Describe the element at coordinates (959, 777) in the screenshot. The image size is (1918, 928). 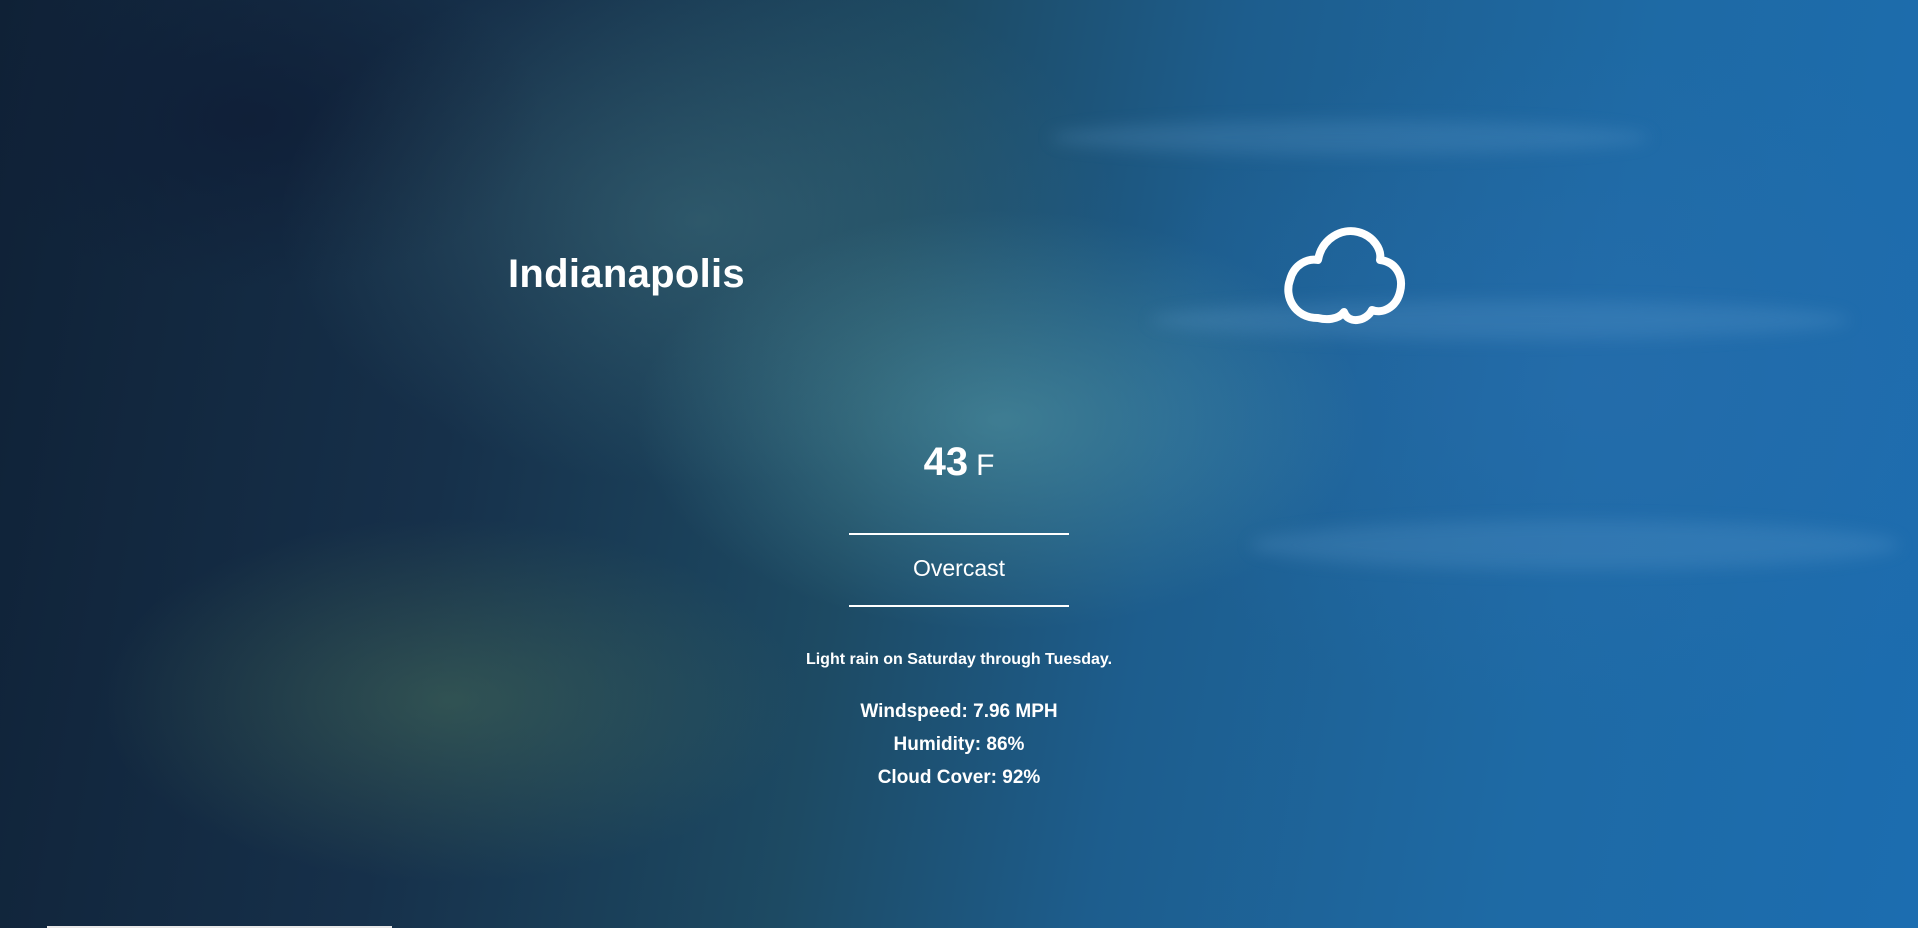
I see `cloud-cover-label: Cloud Cover: 92%` at that location.